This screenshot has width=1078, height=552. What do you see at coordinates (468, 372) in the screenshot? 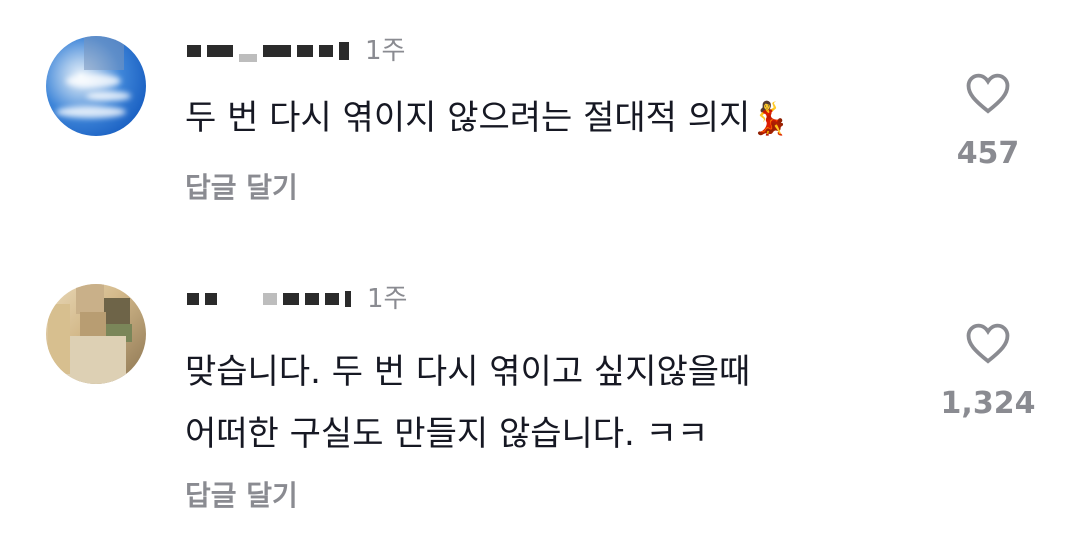
I see `comment-text-line1: 맞습니다. 두 번 다시 엮이고 싶지않을때` at bounding box center [468, 372].